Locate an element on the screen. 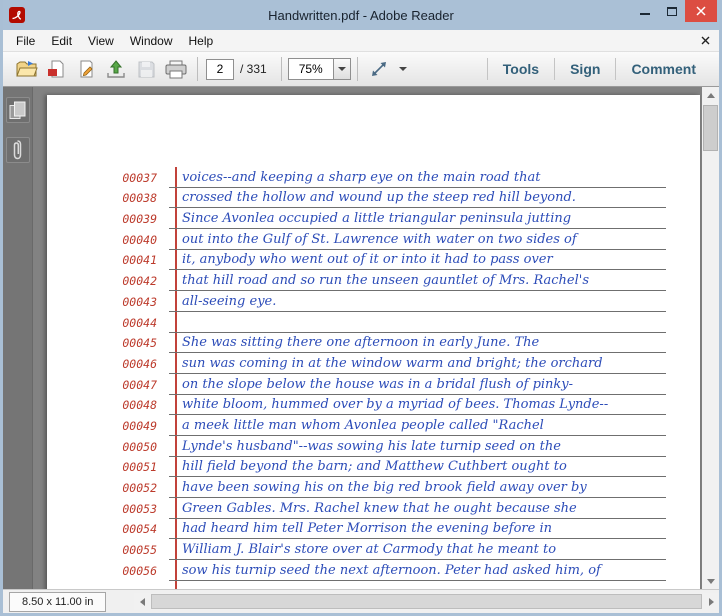 This screenshot has width=722, height=616. close-button is located at coordinates (701, 11).